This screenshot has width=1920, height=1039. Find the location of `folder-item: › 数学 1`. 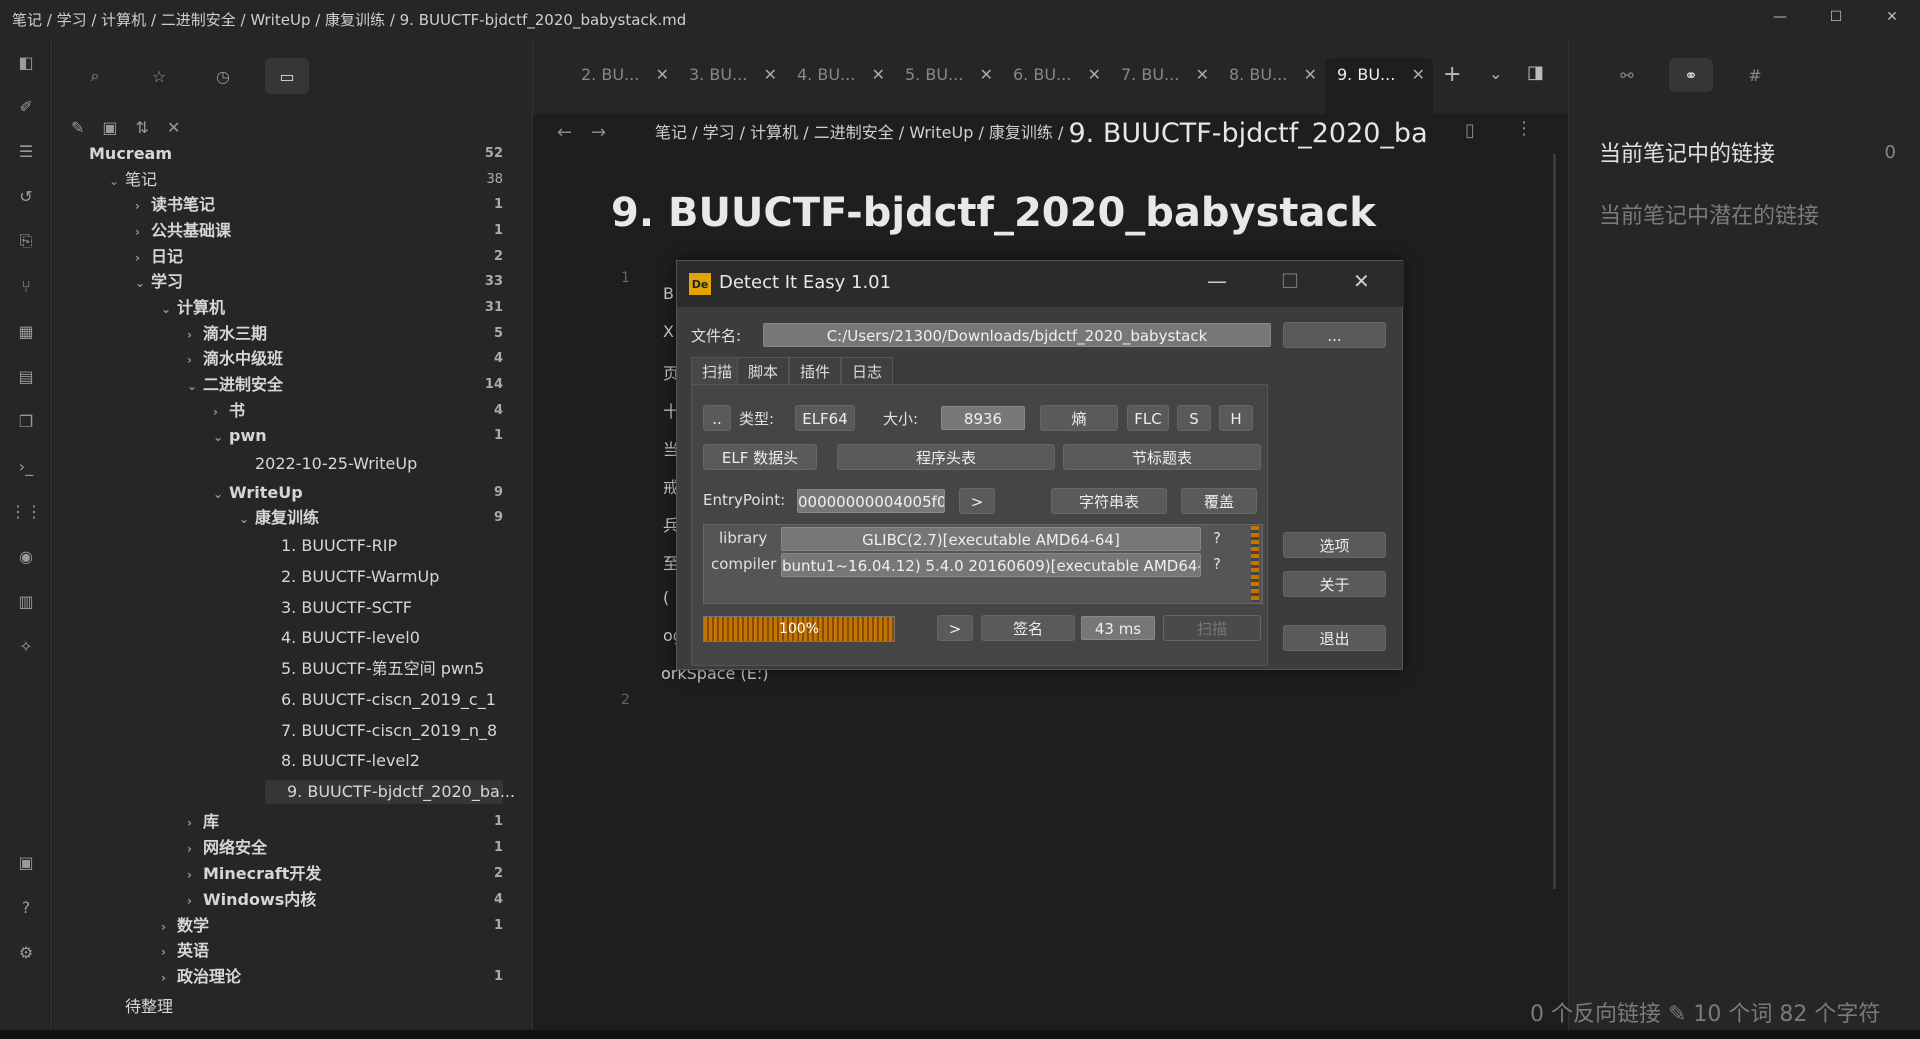

folder-item: › 数学 1 is located at coordinates (332, 926).